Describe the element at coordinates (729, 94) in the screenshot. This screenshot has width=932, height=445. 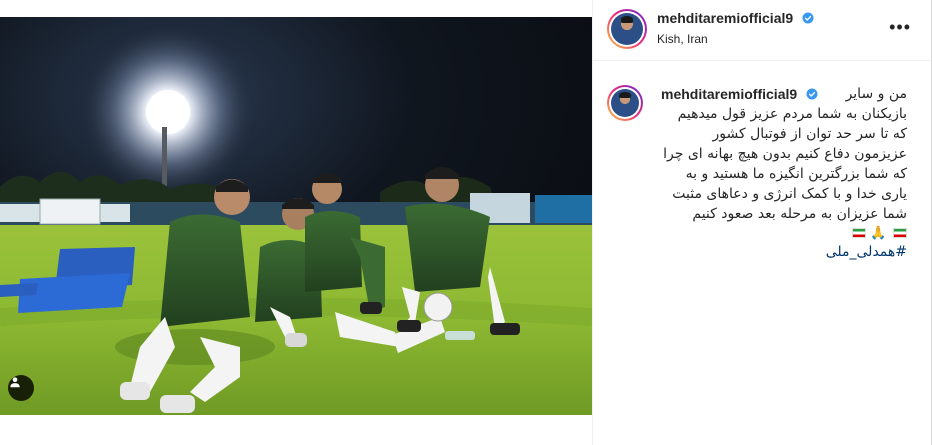
I see `caption-username: mehditaremiofficial9` at that location.